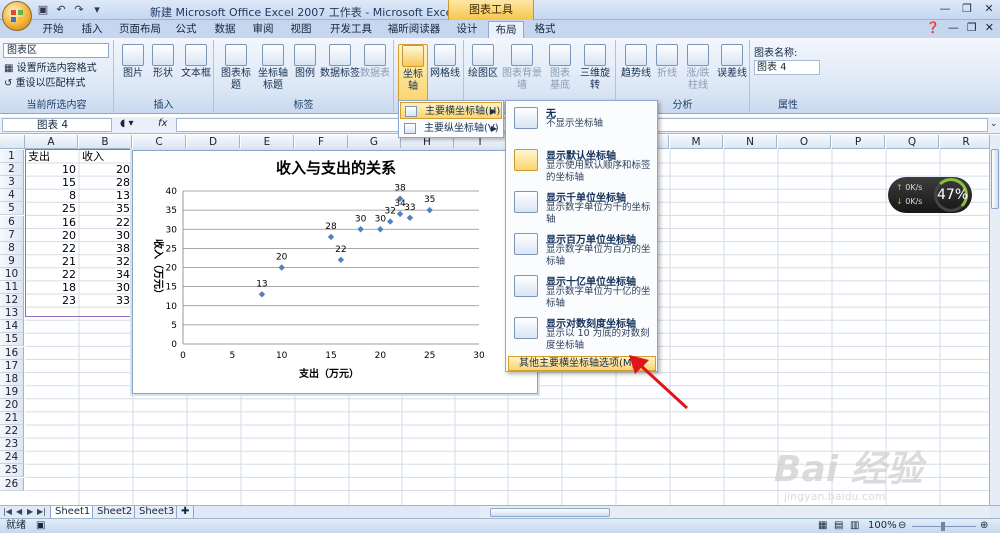 The height and width of the screenshot is (533, 1000). What do you see at coordinates (267, 142) in the screenshot?
I see `column-header-e: E` at bounding box center [267, 142].